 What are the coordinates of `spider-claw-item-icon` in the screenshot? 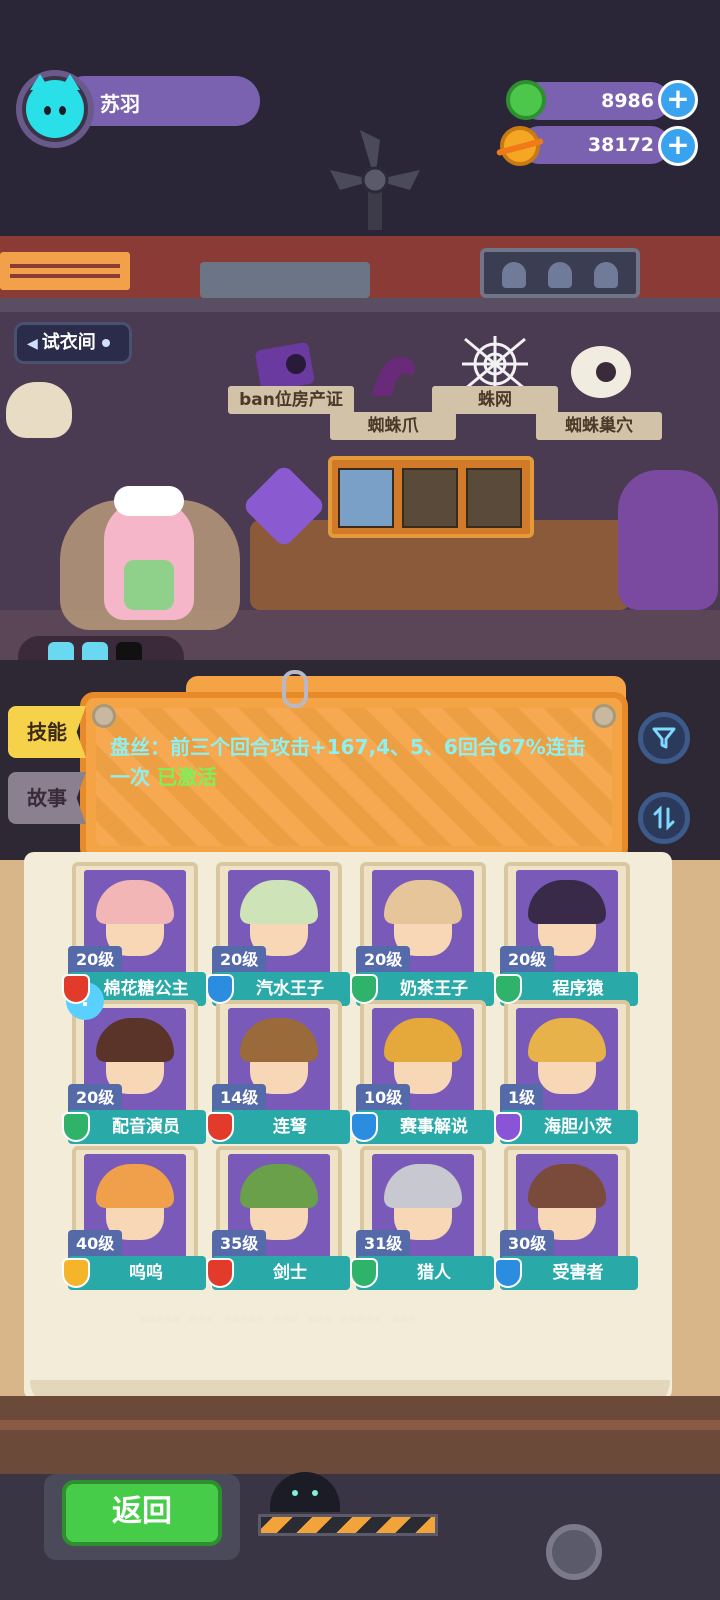 It's located at (397, 376).